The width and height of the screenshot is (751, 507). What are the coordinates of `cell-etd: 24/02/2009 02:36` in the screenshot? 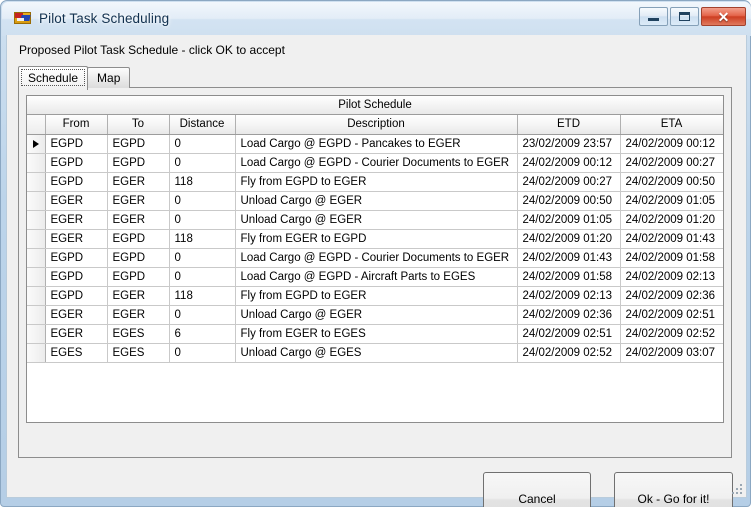 It's located at (569, 315).